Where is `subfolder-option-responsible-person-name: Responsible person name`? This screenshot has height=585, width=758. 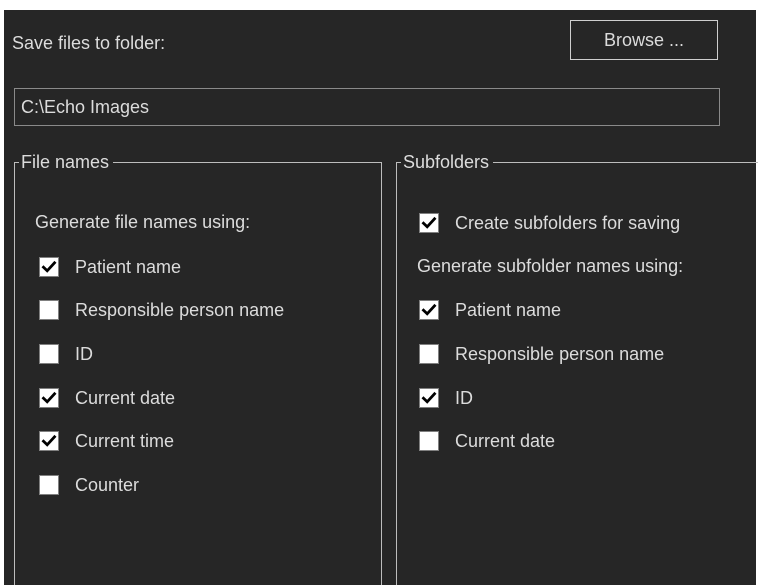 subfolder-option-responsible-person-name: Responsible person name is located at coordinates (541, 354).